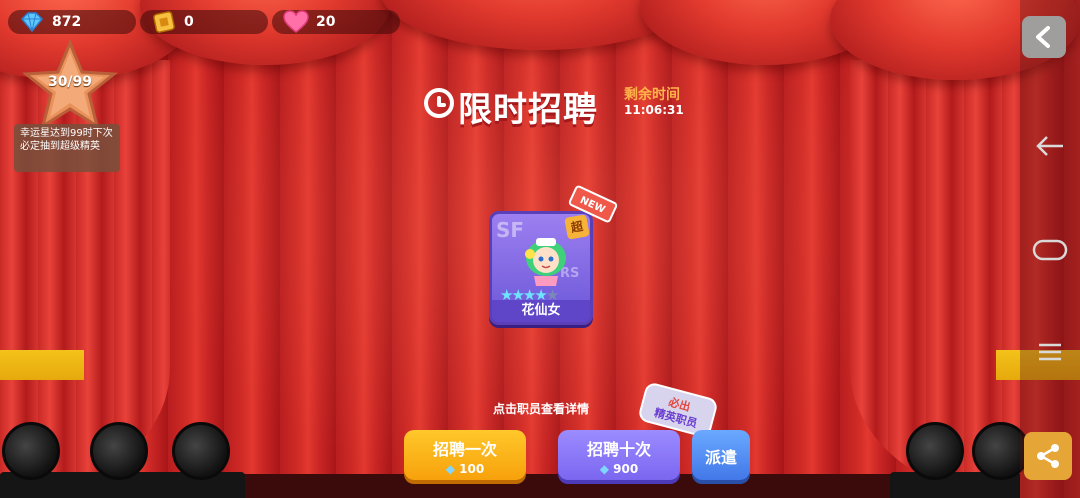 This screenshot has width=1080, height=498. I want to click on recruit-ten-cost: 900, so click(626, 469).